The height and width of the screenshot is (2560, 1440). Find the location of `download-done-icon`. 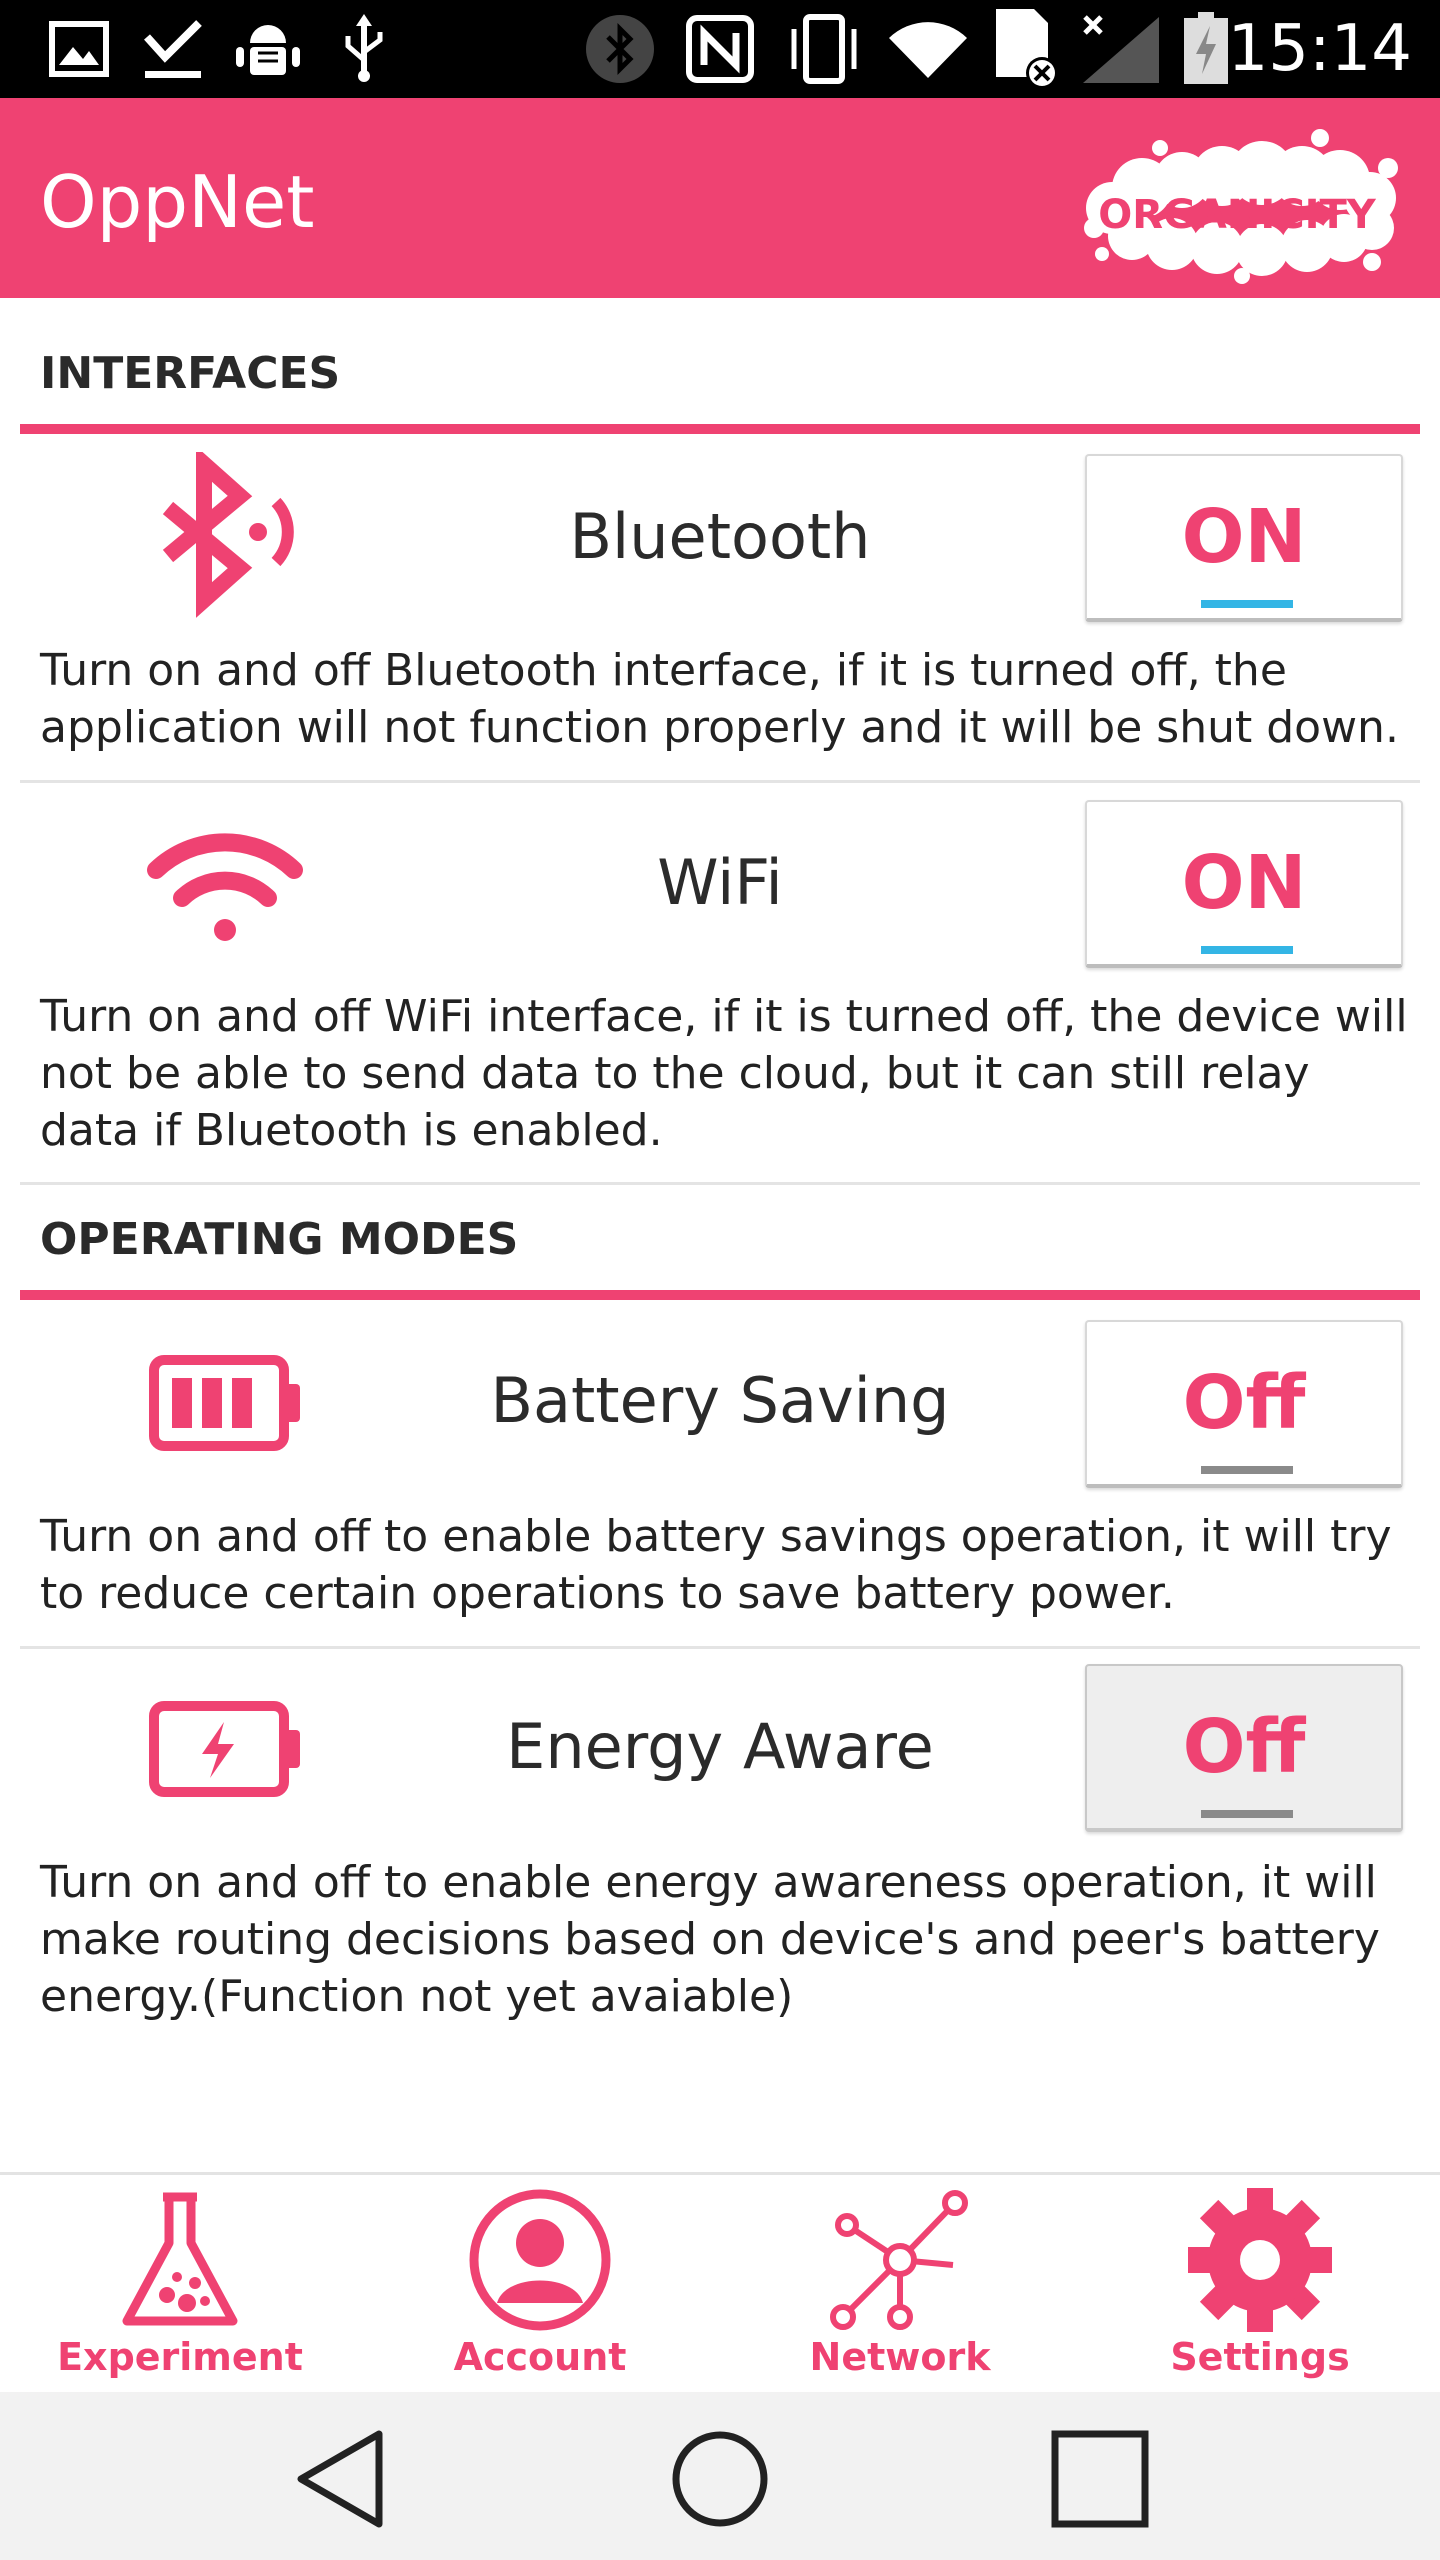

download-done-icon is located at coordinates (173, 49).